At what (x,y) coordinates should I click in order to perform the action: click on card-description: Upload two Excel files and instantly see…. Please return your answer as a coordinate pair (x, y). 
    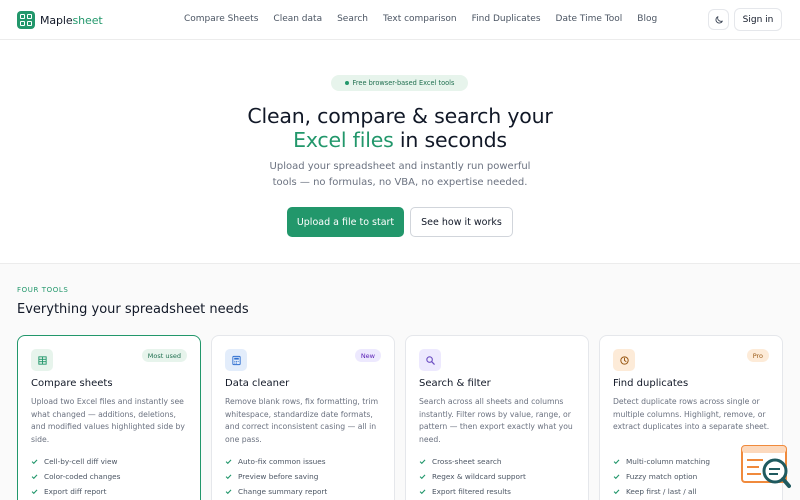
    Looking at the image, I should click on (108, 420).